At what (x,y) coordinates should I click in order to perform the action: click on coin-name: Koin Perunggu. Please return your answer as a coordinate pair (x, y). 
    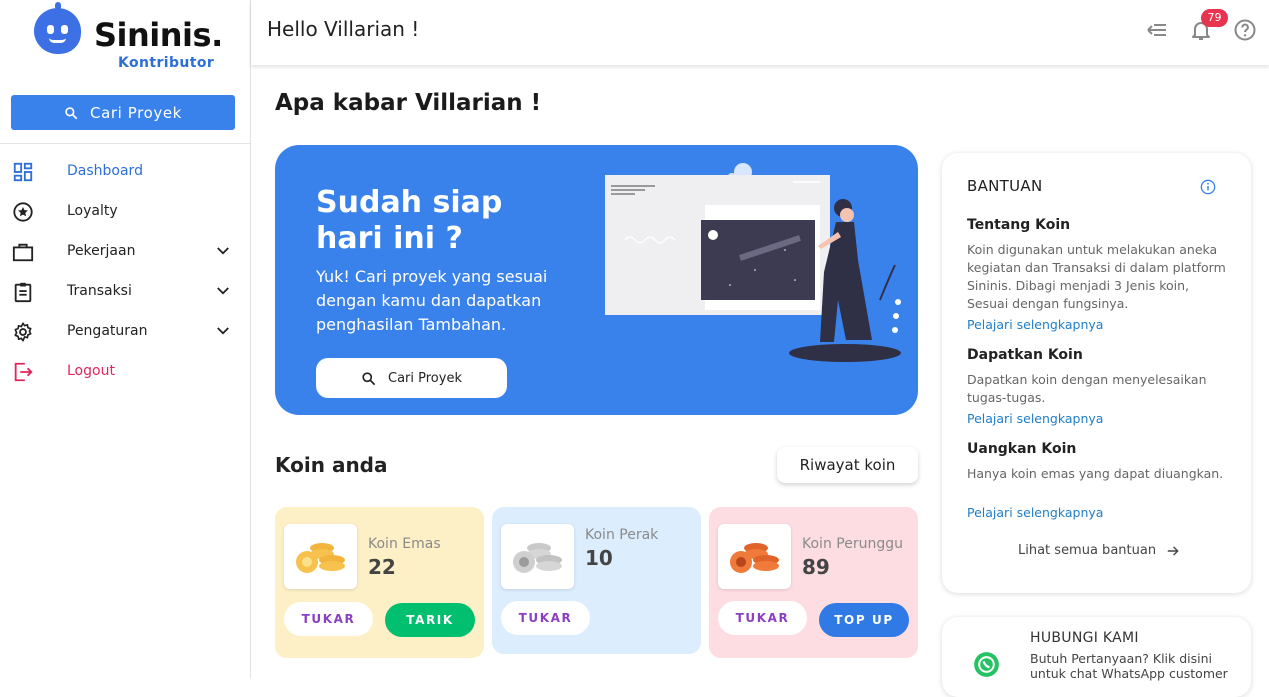
    Looking at the image, I should click on (852, 544).